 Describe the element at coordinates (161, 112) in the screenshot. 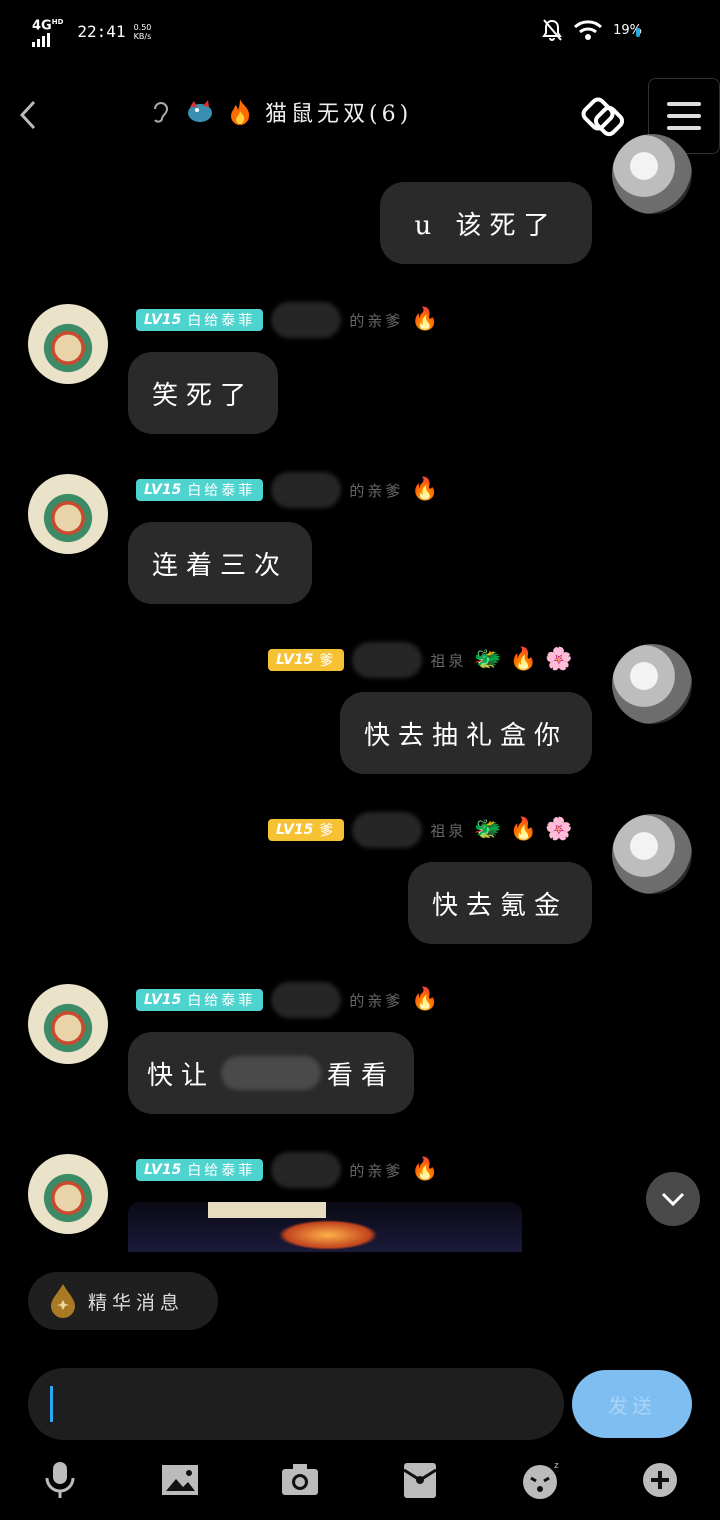

I see `ear-icon` at that location.